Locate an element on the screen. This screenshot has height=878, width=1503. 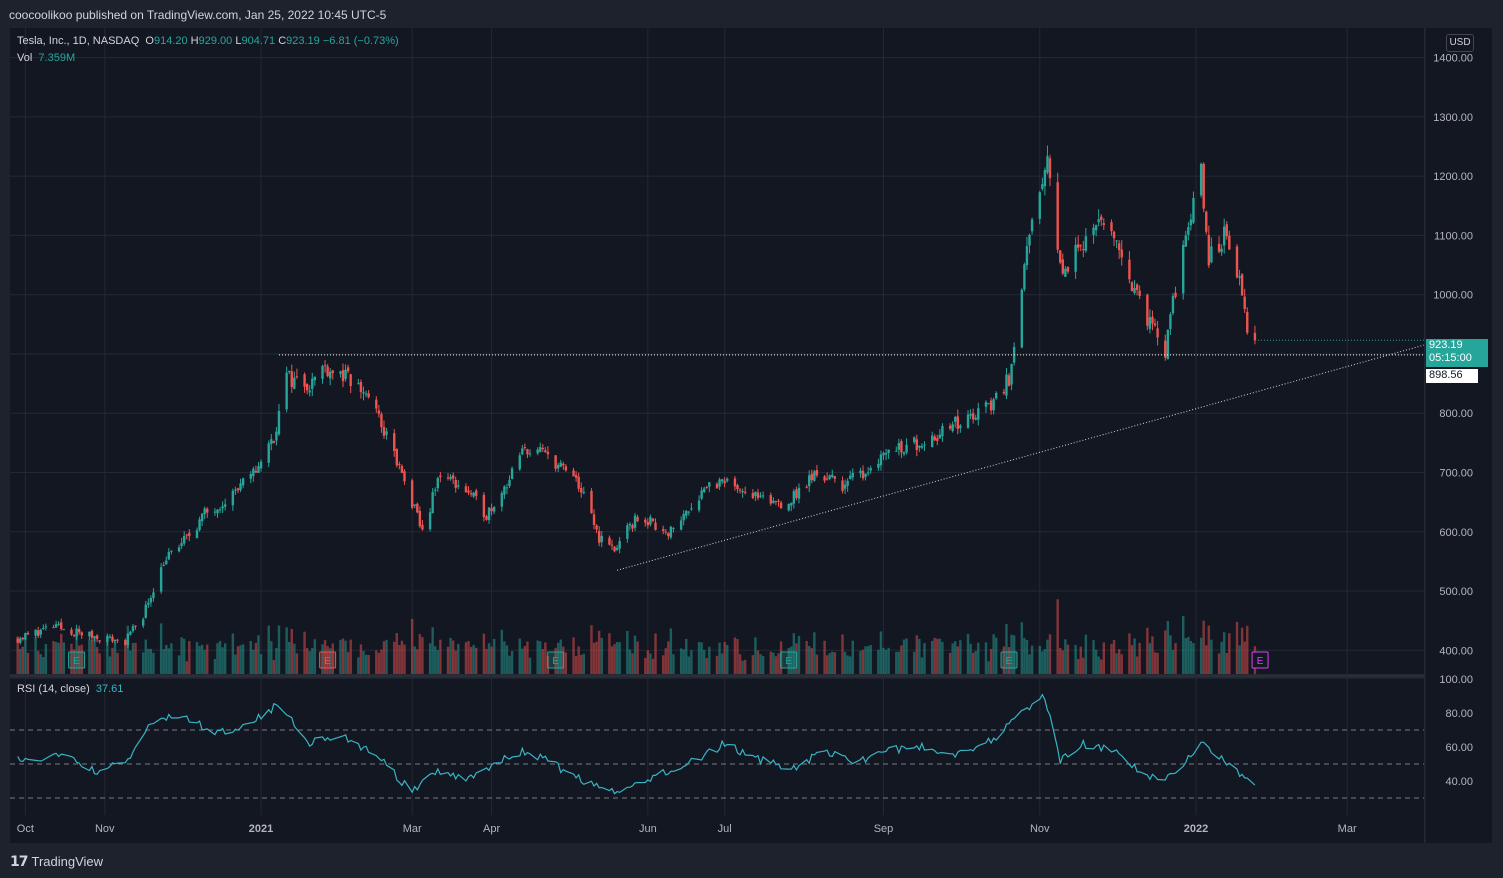
currency-button: USD is located at coordinates (1460, 43).